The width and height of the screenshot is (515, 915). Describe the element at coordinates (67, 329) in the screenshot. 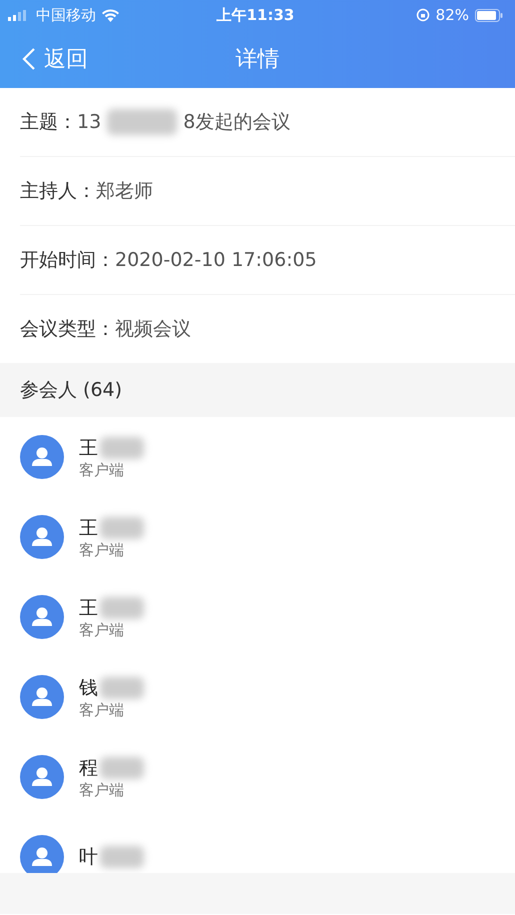

I see `field-label: 会议类型：` at that location.